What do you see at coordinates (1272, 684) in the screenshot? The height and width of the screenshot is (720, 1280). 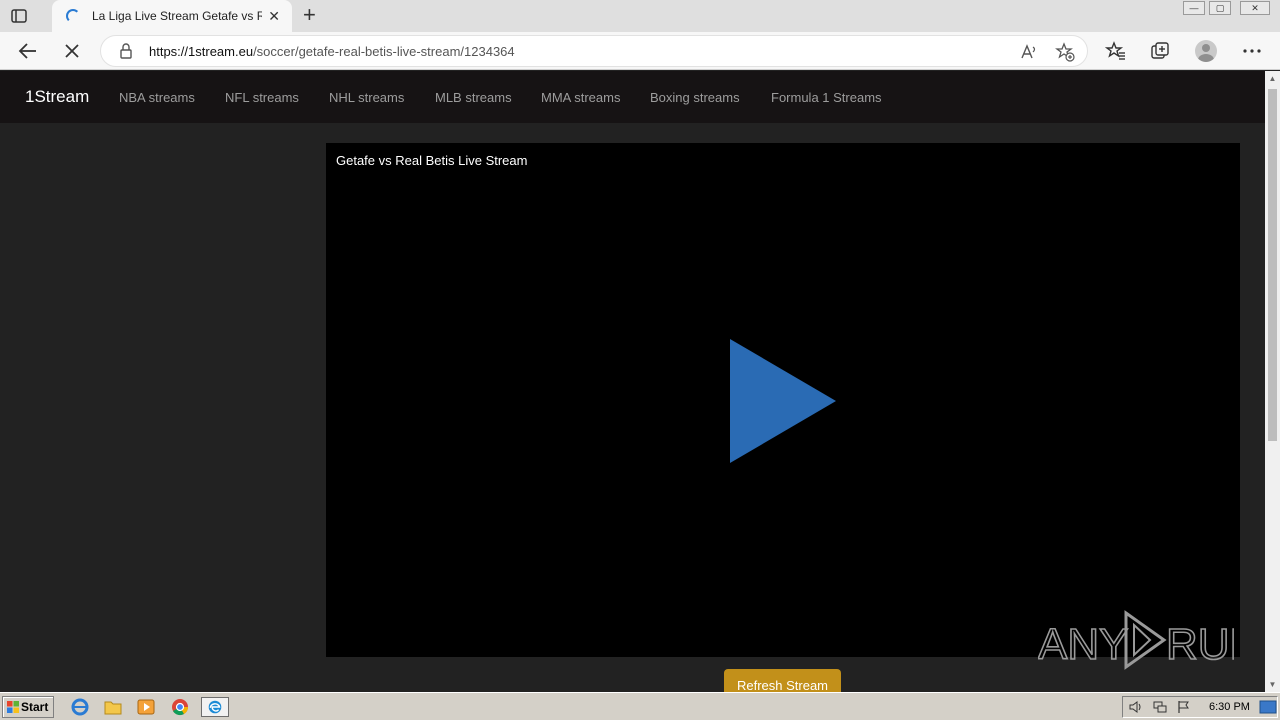 I see `scroll-down-arrow-icon: ▼` at bounding box center [1272, 684].